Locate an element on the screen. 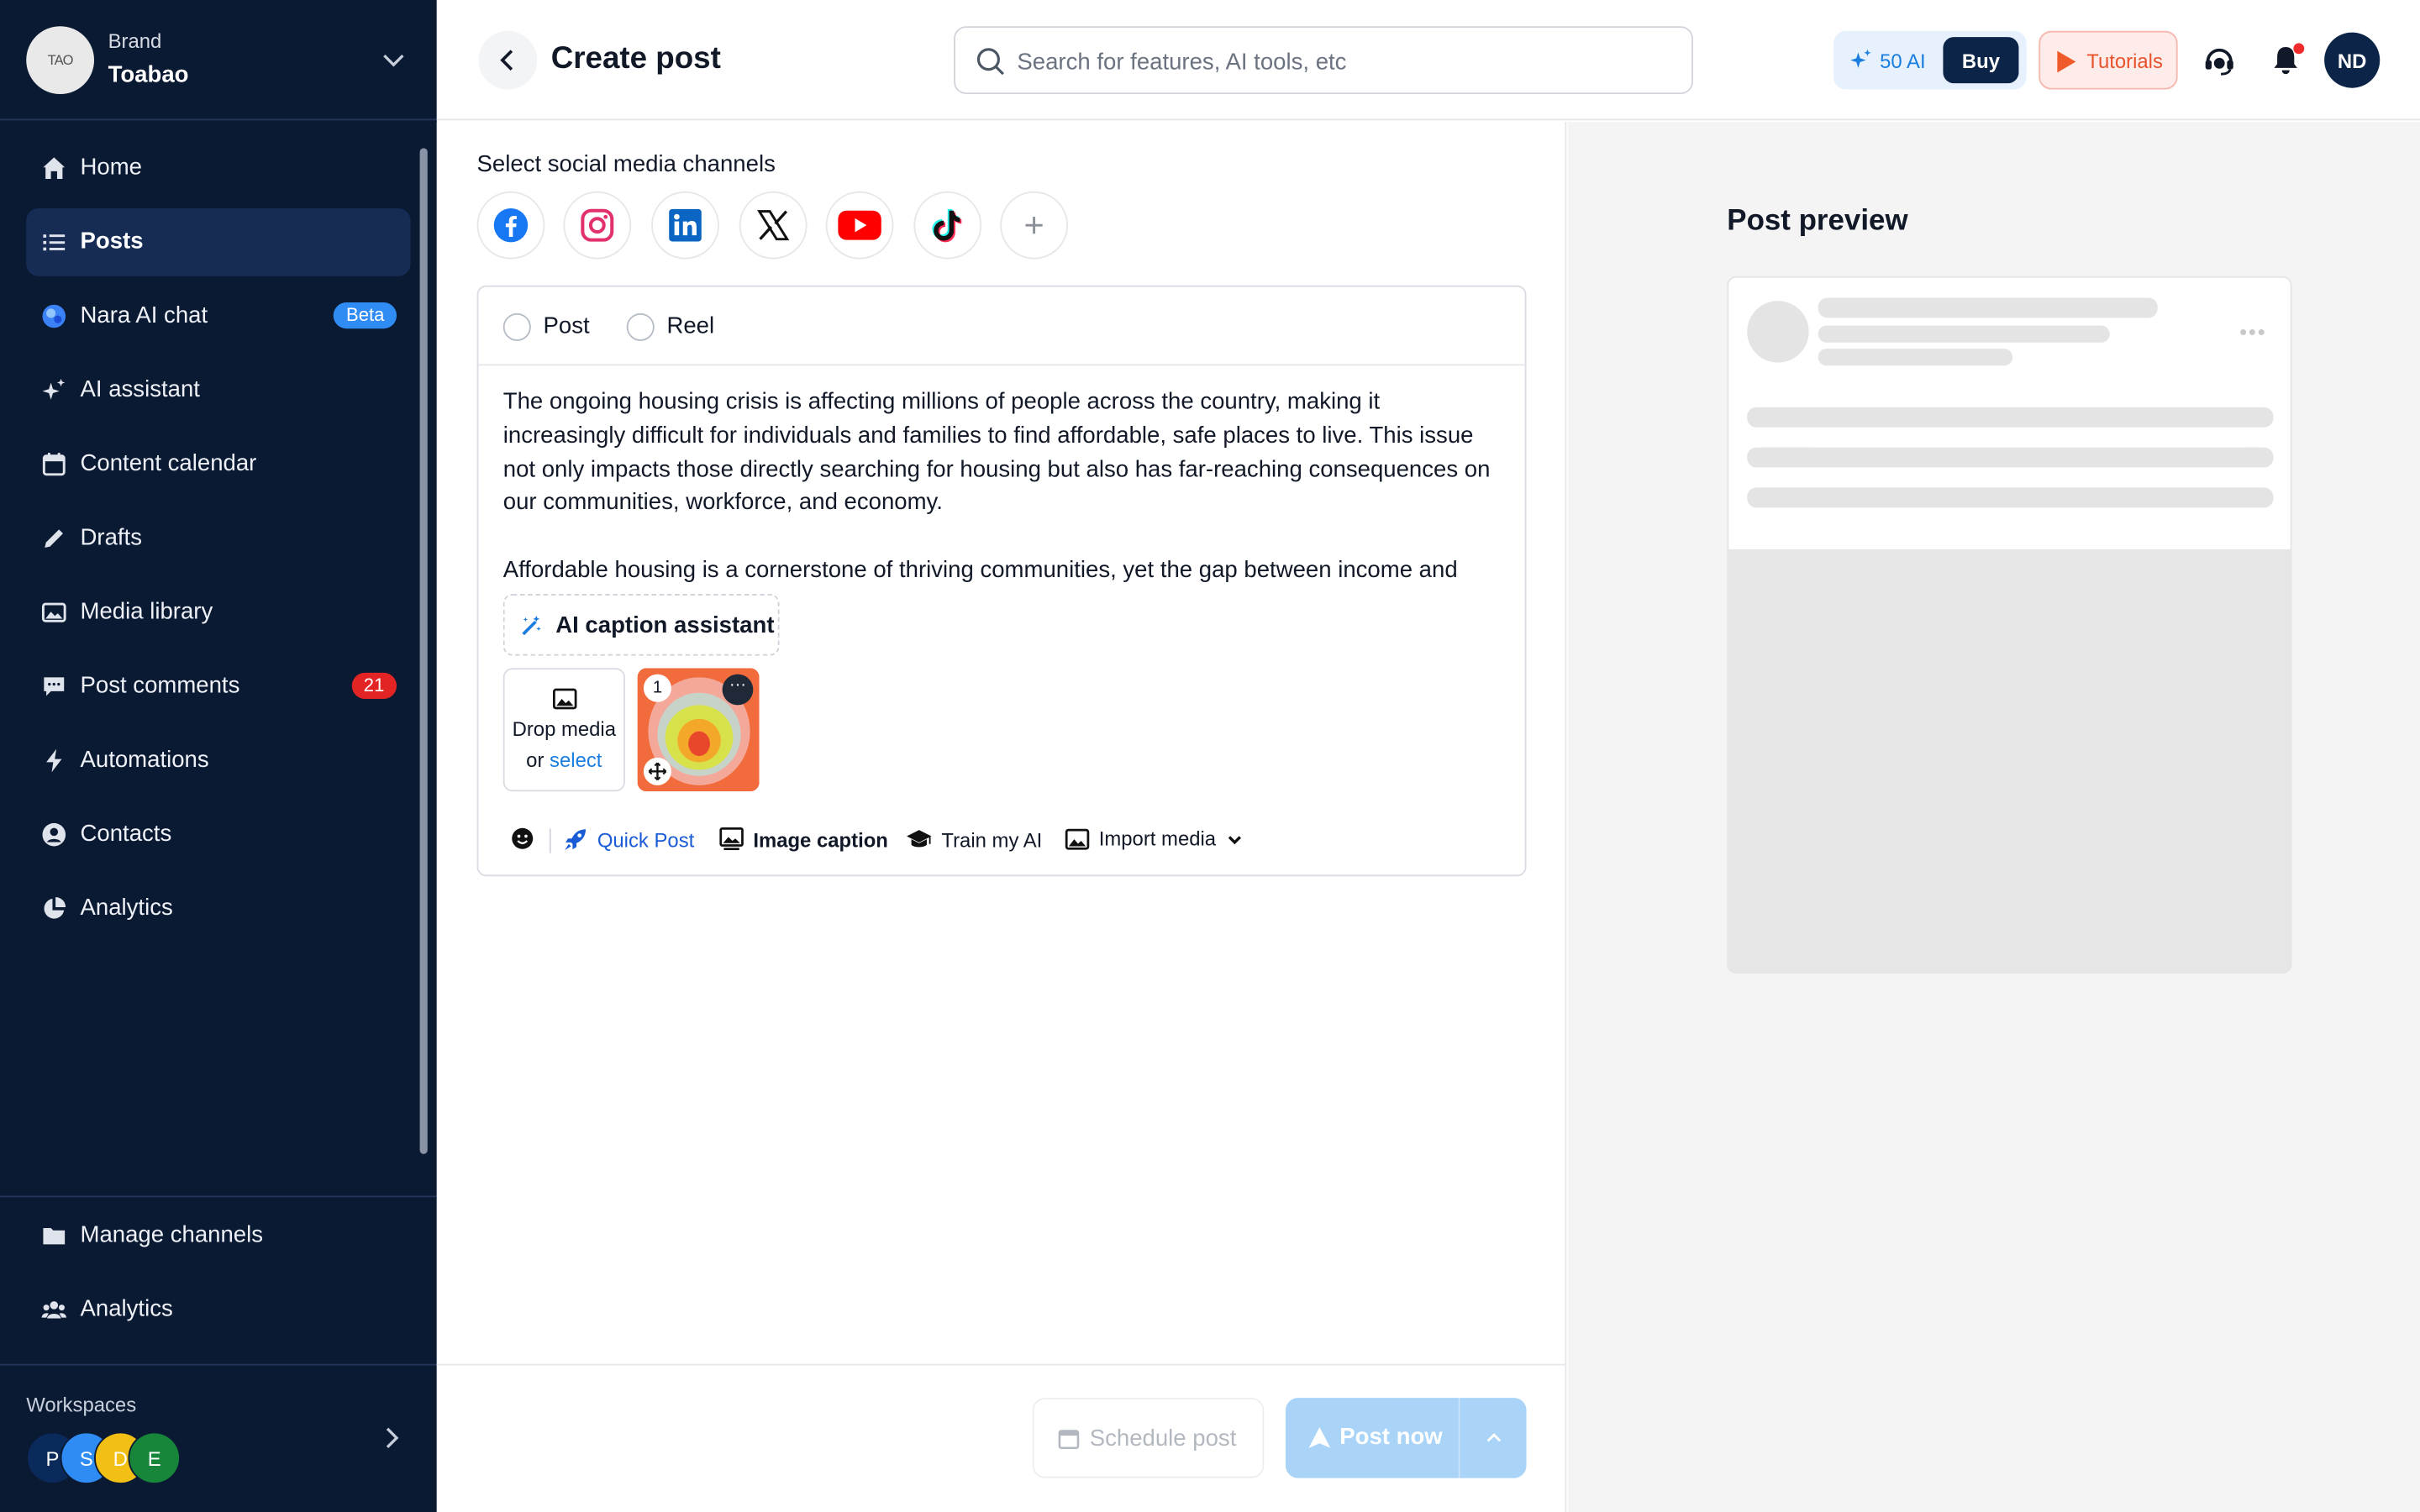 The height and width of the screenshot is (1512, 2420). image-caption-button: Image caption is located at coordinates (803, 839).